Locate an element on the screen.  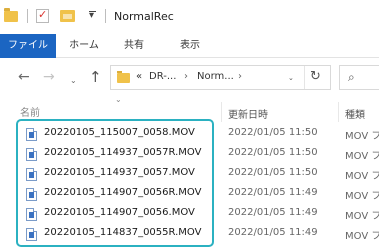
tab-share: 共有 is located at coordinates (134, 46).